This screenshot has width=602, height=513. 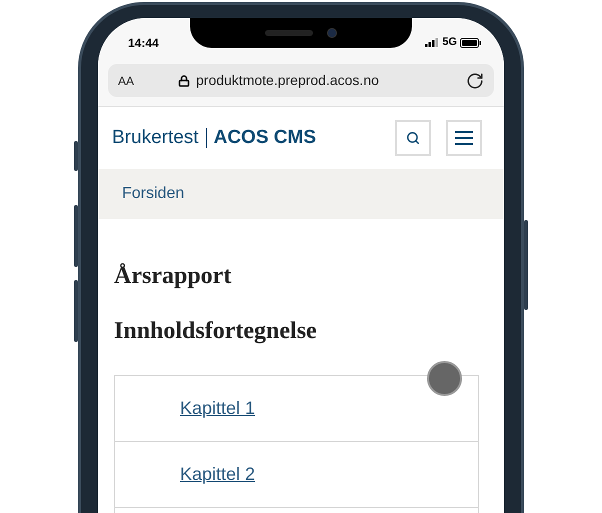 I want to click on url-text: produktmote.preprod.acos.no, so click(x=287, y=80).